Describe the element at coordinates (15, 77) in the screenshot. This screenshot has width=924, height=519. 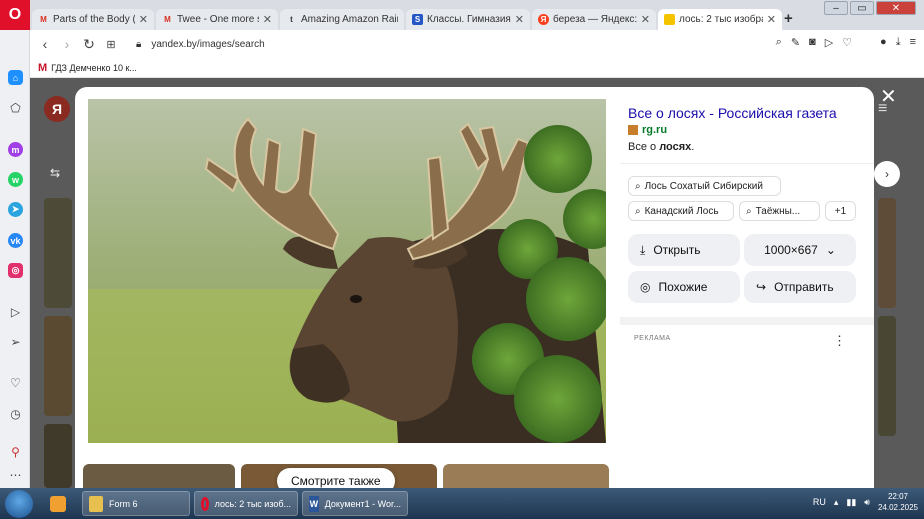
I see `home-icon: ⌂` at that location.